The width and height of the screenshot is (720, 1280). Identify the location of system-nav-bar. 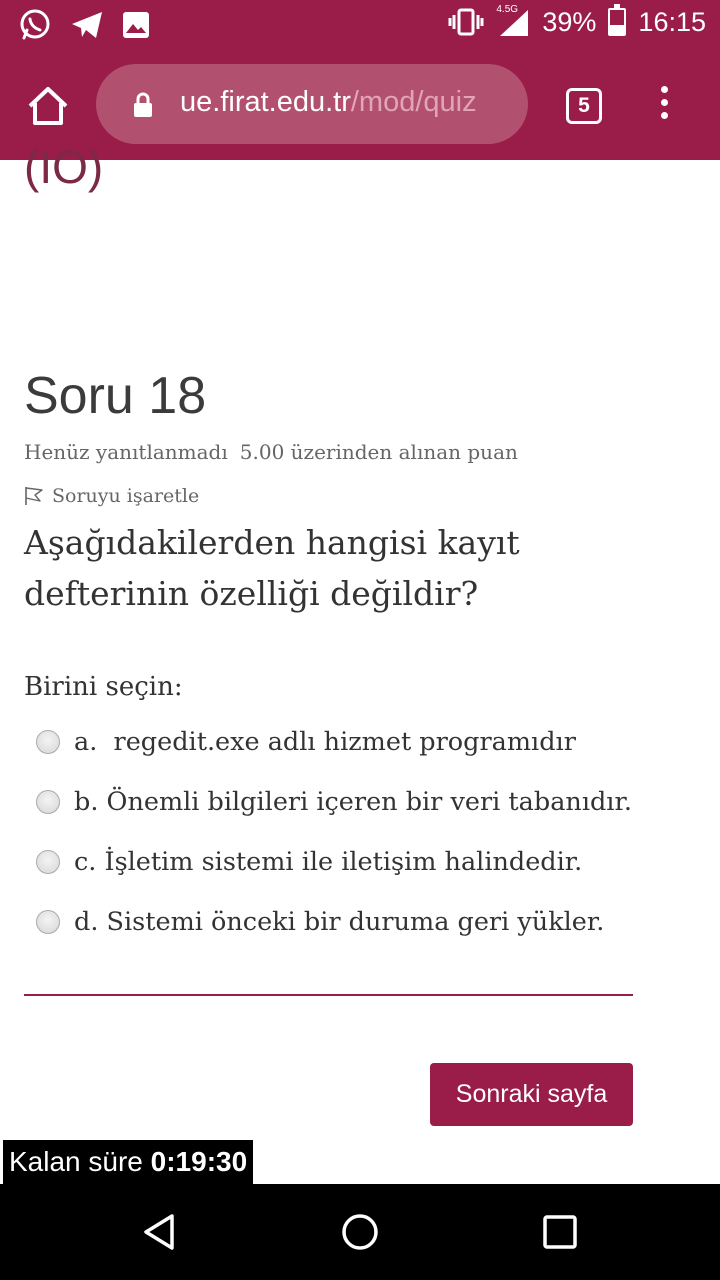
(360, 1232).